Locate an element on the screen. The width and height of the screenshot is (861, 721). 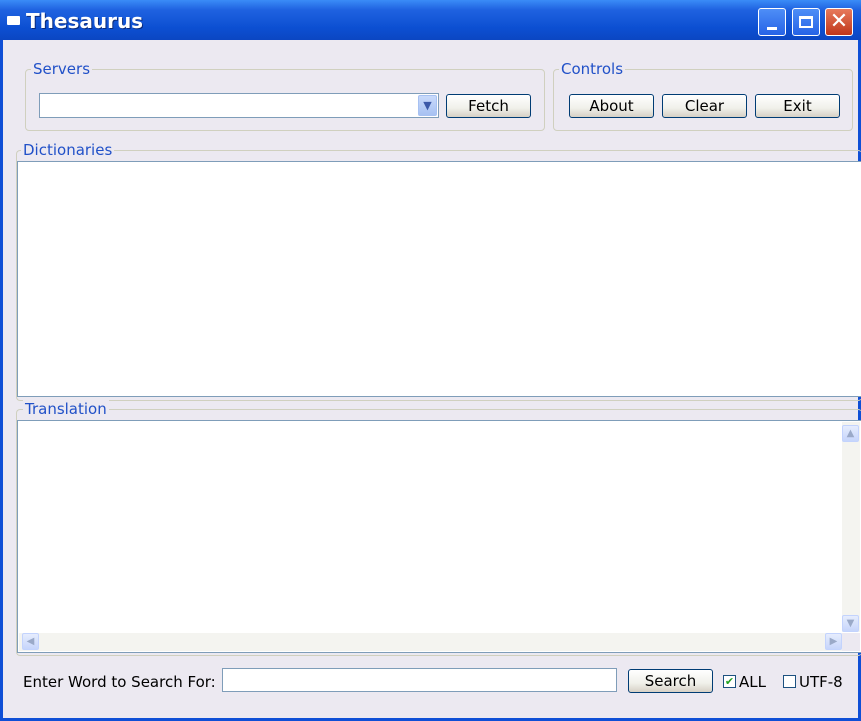
scrollbar-corner is located at coordinates (851, 642).